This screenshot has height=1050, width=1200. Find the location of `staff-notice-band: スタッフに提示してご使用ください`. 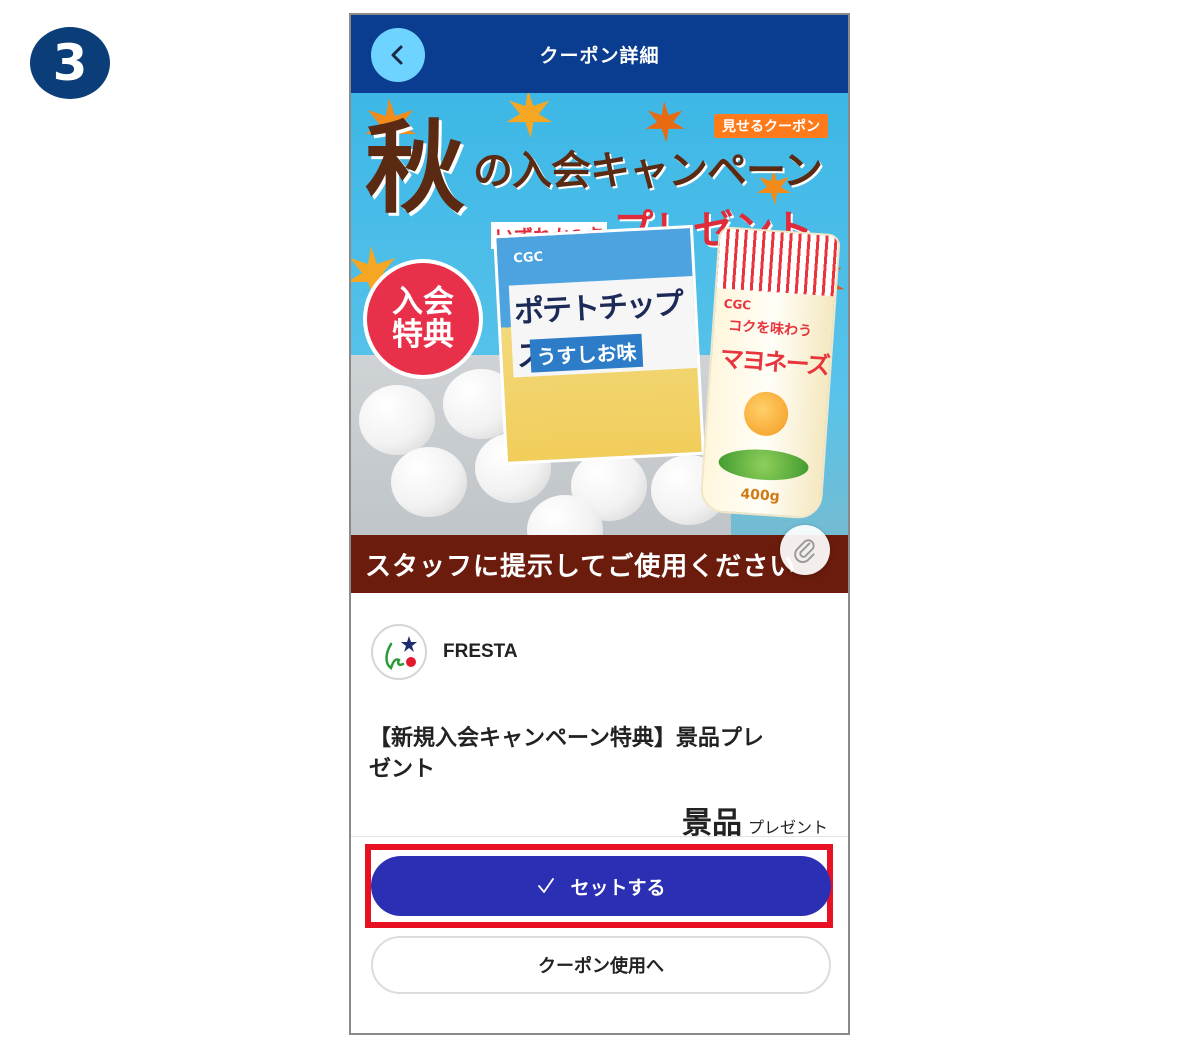

staff-notice-band: スタッフに提示してご使用ください is located at coordinates (599, 564).